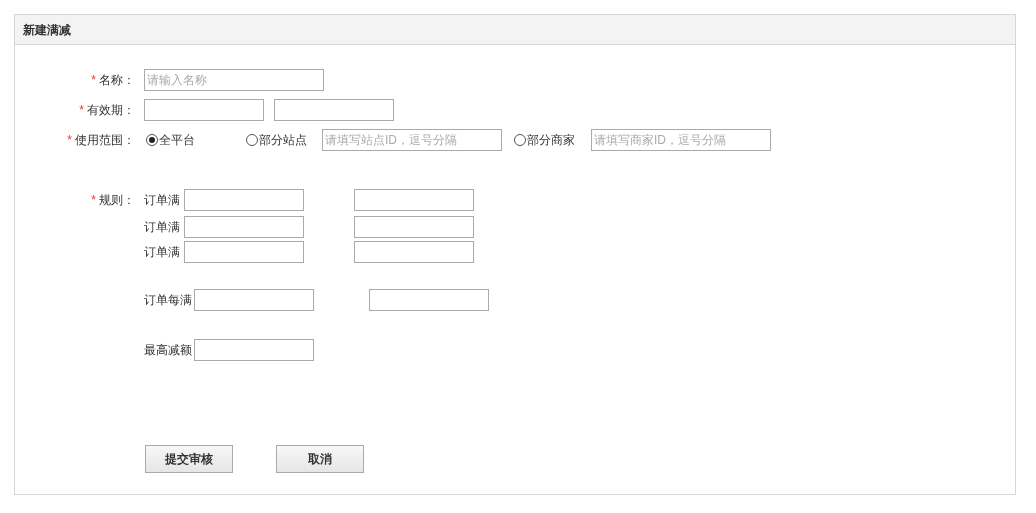 The image size is (1036, 513). Describe the element at coordinates (681, 140) in the screenshot. I see `id-list-field: 请填写商家ID，逗号分隔` at that location.